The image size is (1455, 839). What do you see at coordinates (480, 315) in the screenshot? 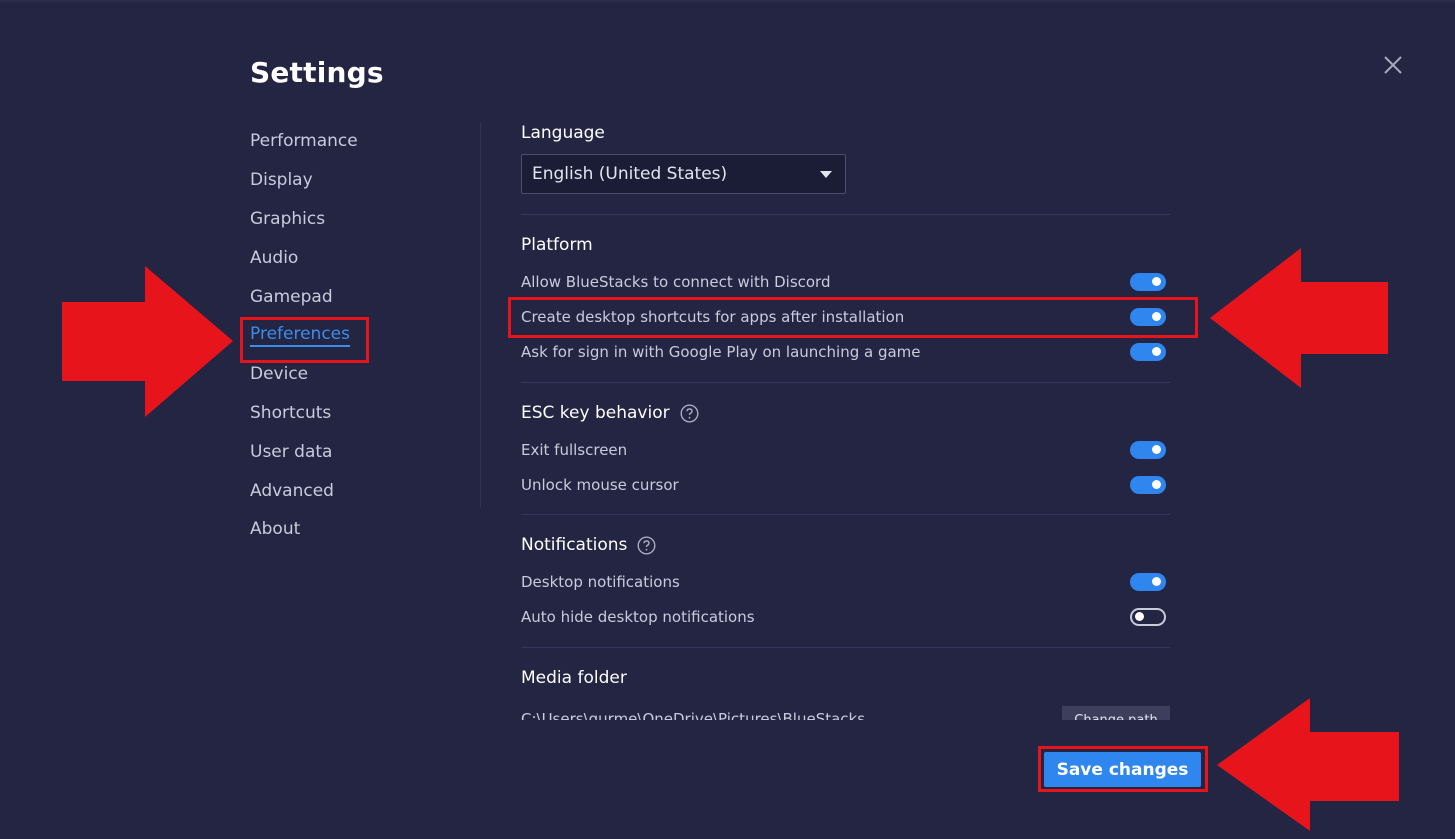
I see `sidebar-divider` at bounding box center [480, 315].